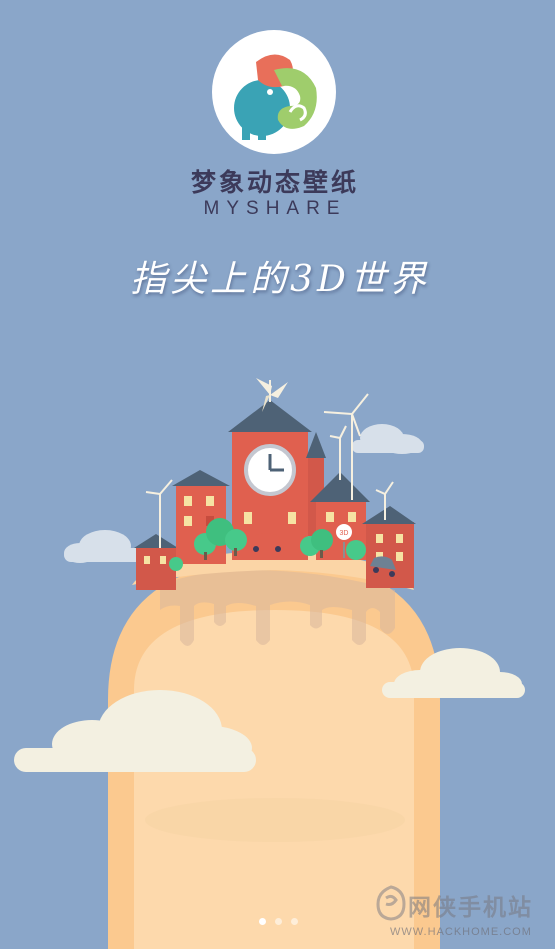  I want to click on cloud-left-small, so click(104, 546).